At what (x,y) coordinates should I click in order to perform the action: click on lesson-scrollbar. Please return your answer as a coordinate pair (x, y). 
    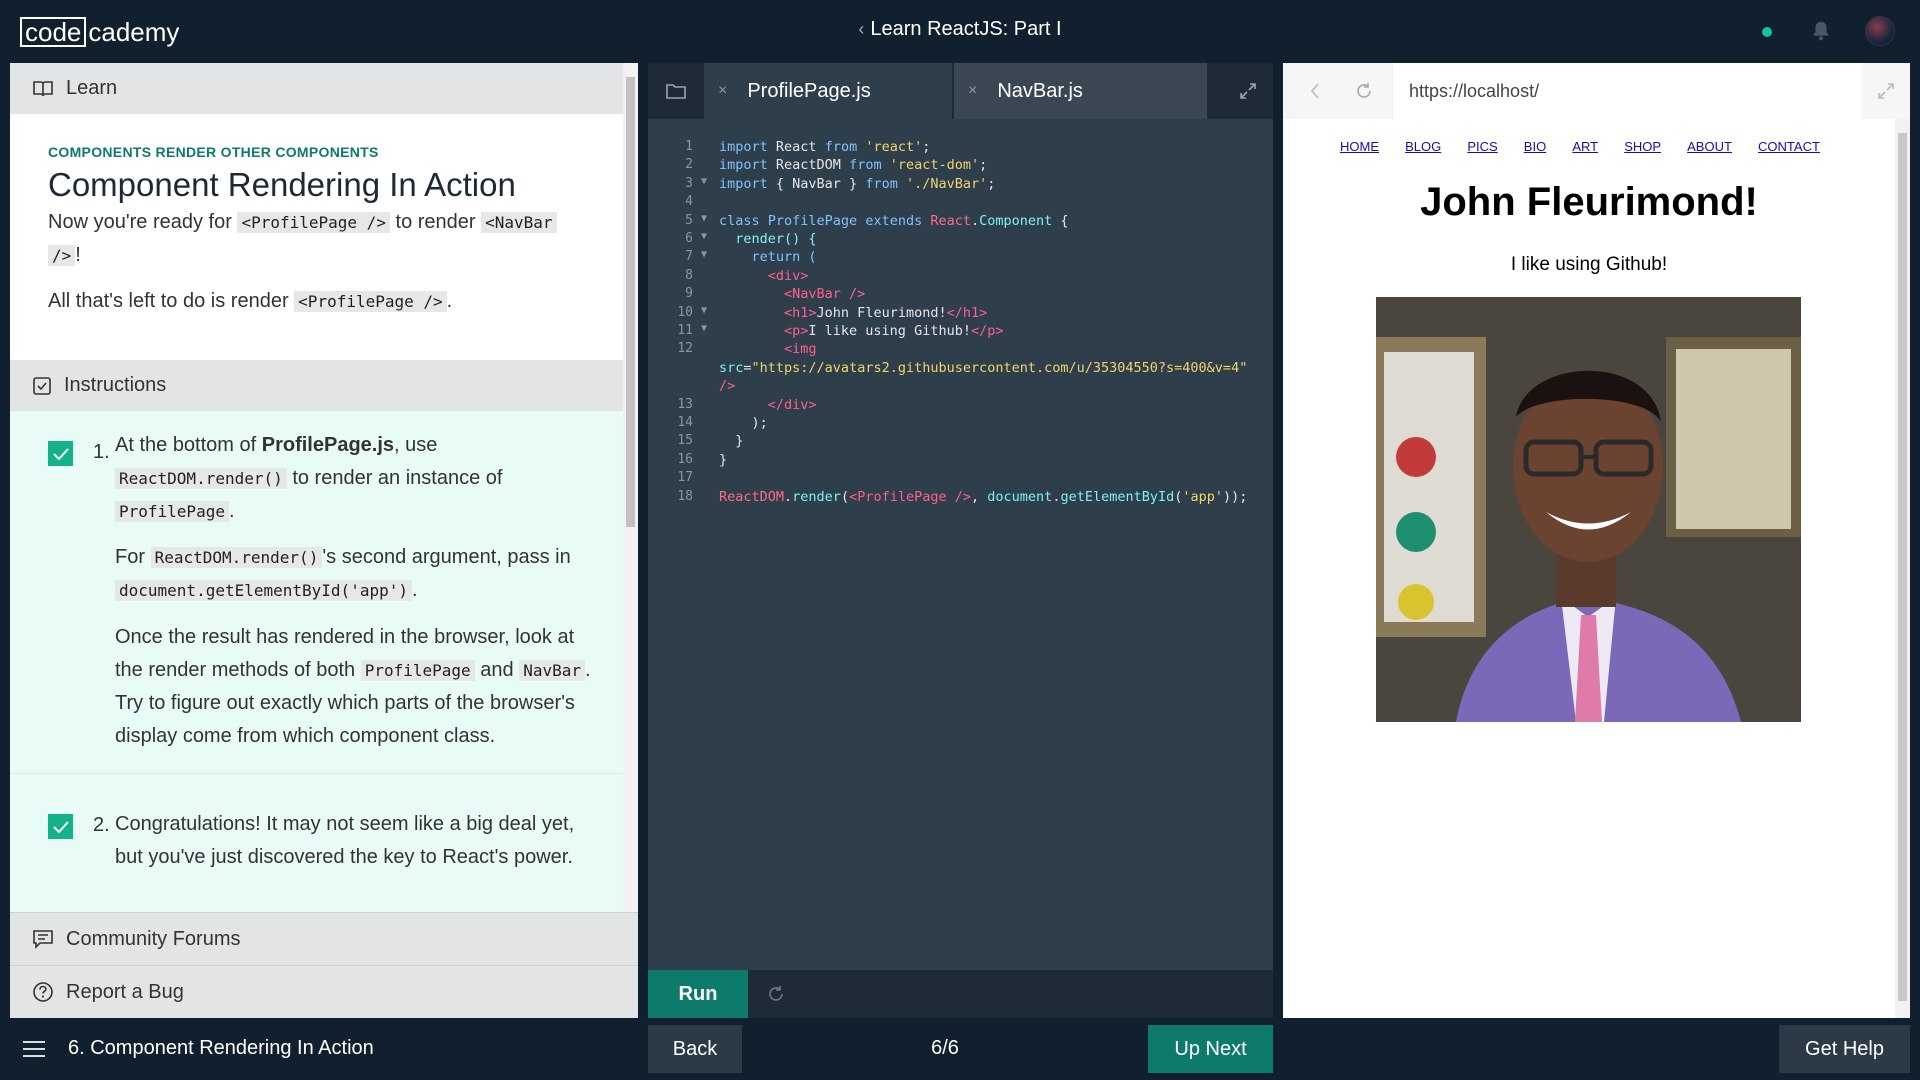
    Looking at the image, I should click on (630, 487).